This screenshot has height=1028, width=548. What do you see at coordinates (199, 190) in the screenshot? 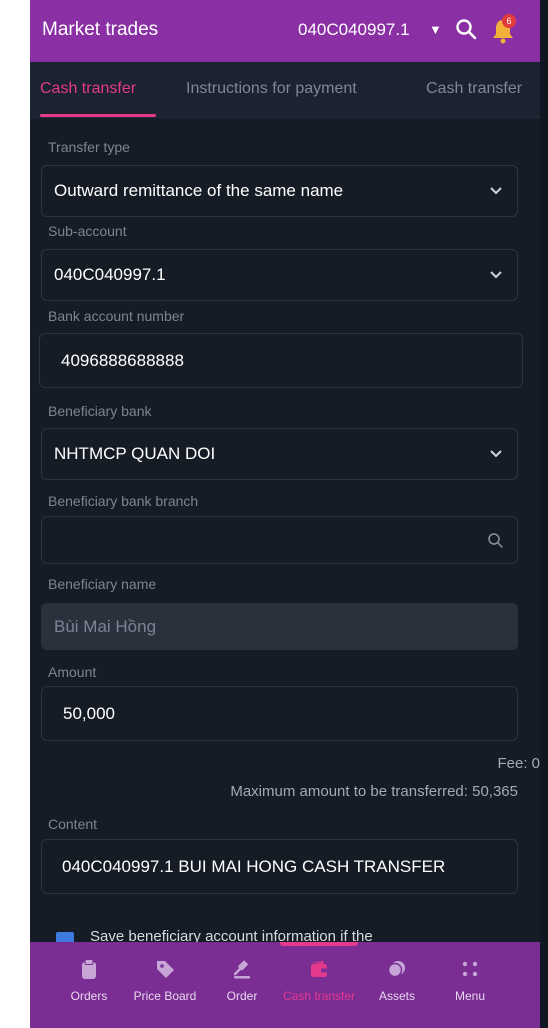
I see `transfer-type-value: Outward remittance of the same name` at bounding box center [199, 190].